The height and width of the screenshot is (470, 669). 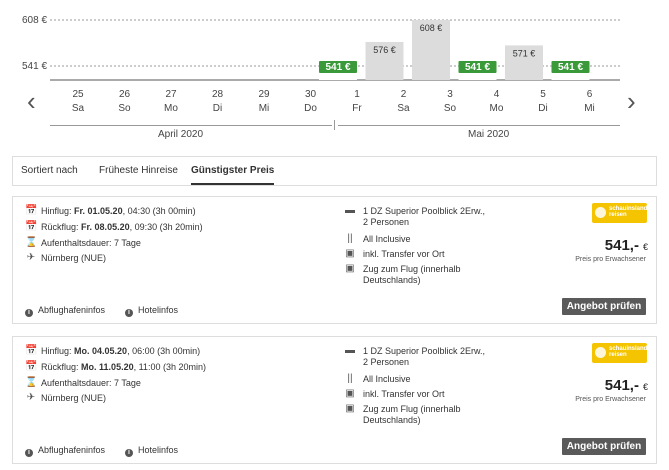 What do you see at coordinates (169, 367) in the screenshot?
I see `return-time: , 11:00 (3h 20min)` at bounding box center [169, 367].